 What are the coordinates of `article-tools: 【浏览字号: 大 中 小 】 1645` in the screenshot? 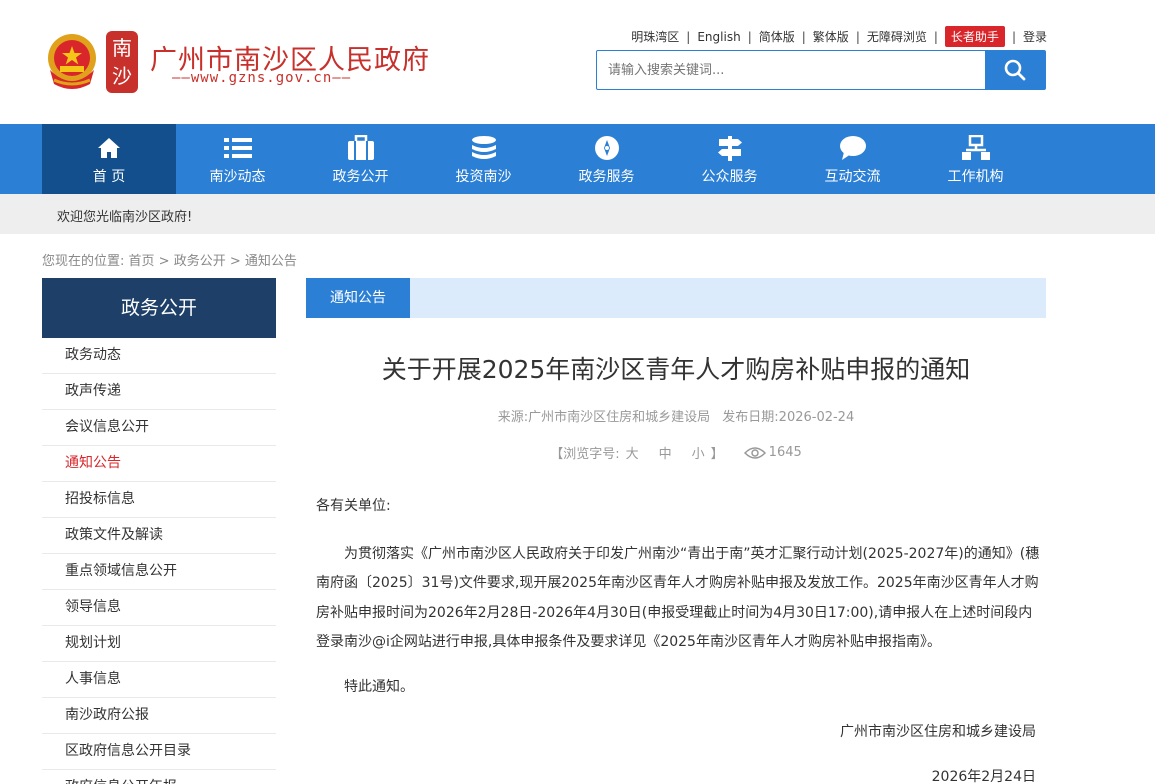 It's located at (676, 452).